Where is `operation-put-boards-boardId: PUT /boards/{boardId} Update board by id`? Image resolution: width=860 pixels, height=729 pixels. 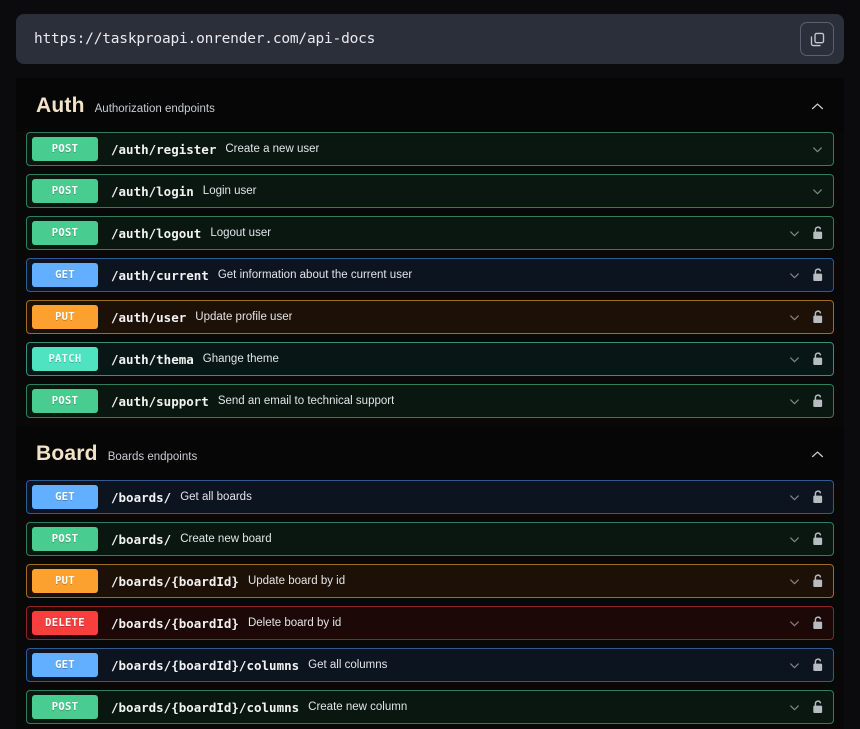
operation-put-boards-boardId: PUT /boards/{boardId} Update board by id is located at coordinates (430, 581).